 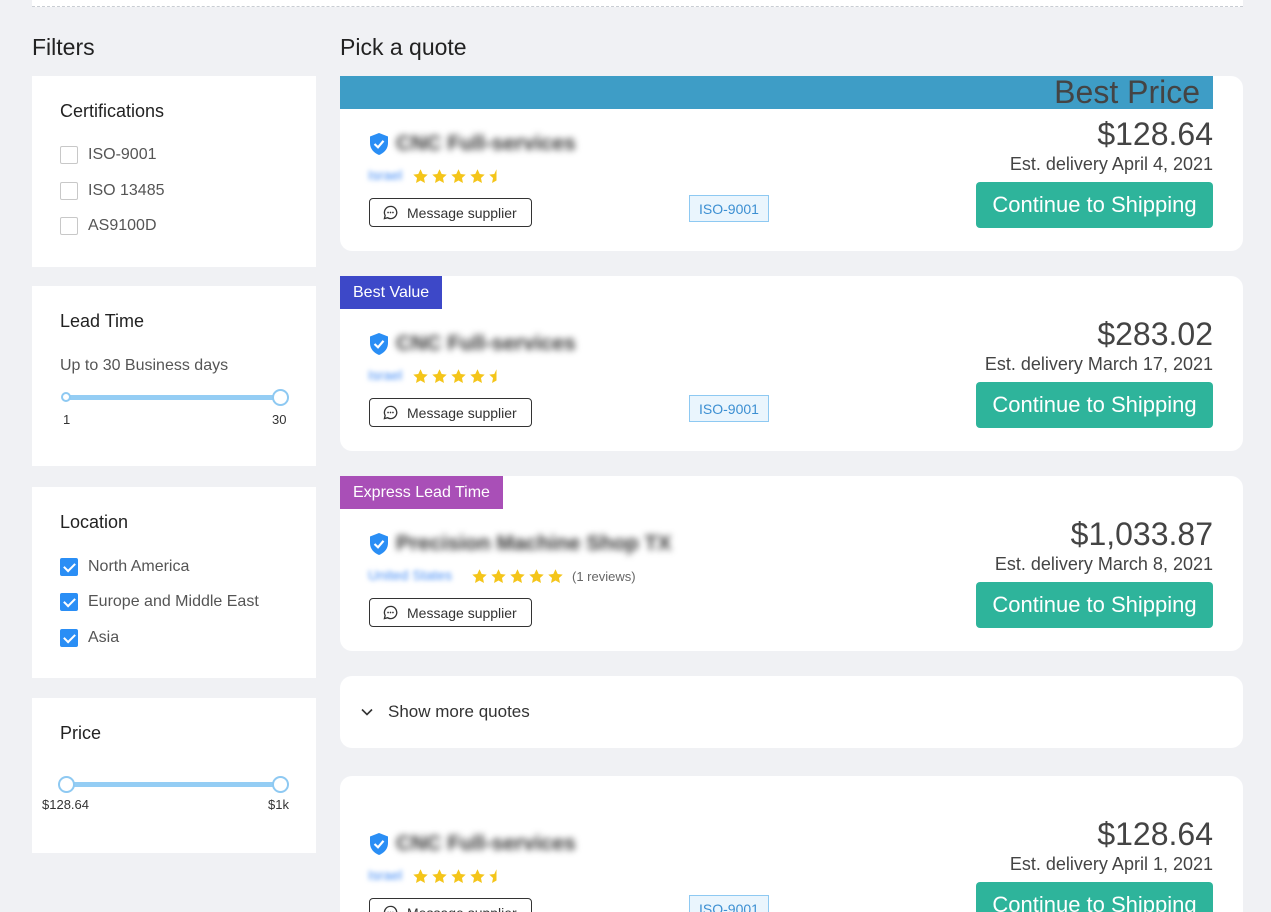 What do you see at coordinates (421, 492) in the screenshot?
I see `ribbon-express-lead-time: Express Lead Time` at bounding box center [421, 492].